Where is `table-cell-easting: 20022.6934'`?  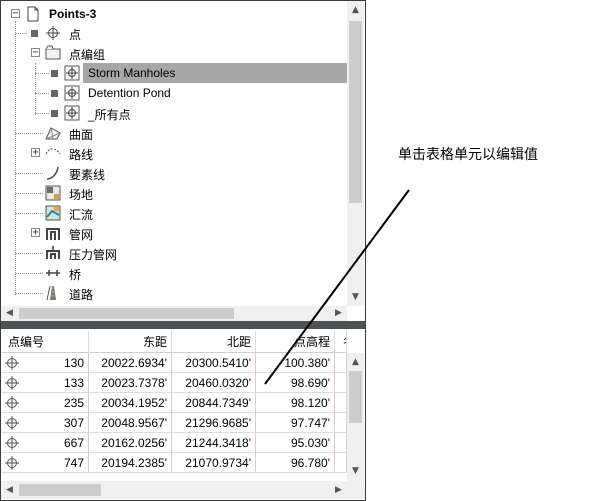 table-cell-easting: 20022.6934' is located at coordinates (130, 363).